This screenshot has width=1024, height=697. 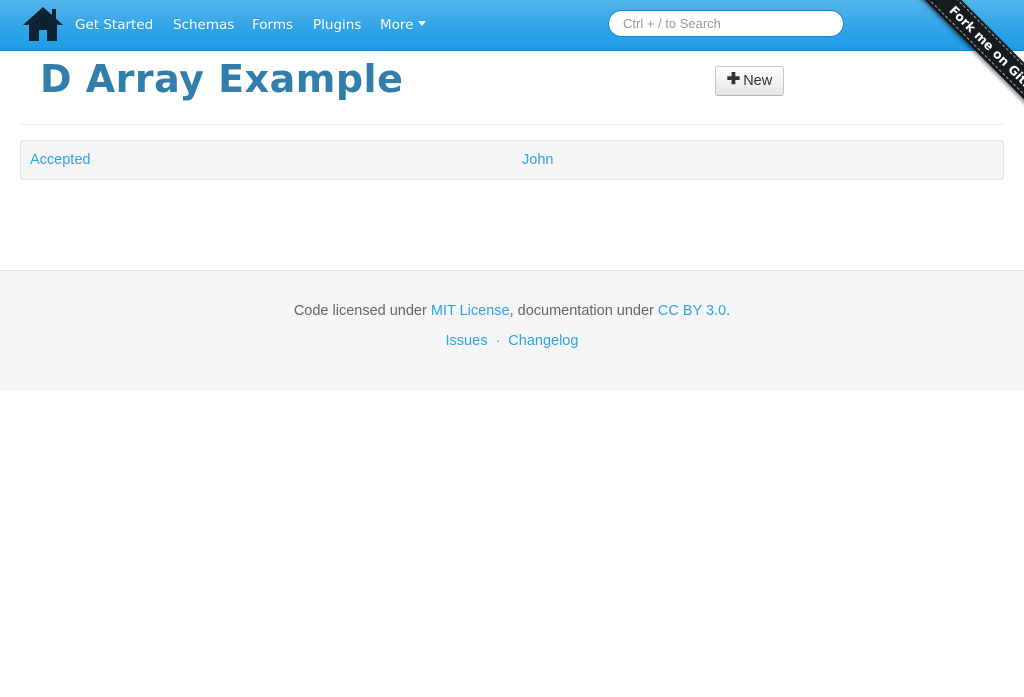 I want to click on nav-more-dropdown: More, so click(x=403, y=25).